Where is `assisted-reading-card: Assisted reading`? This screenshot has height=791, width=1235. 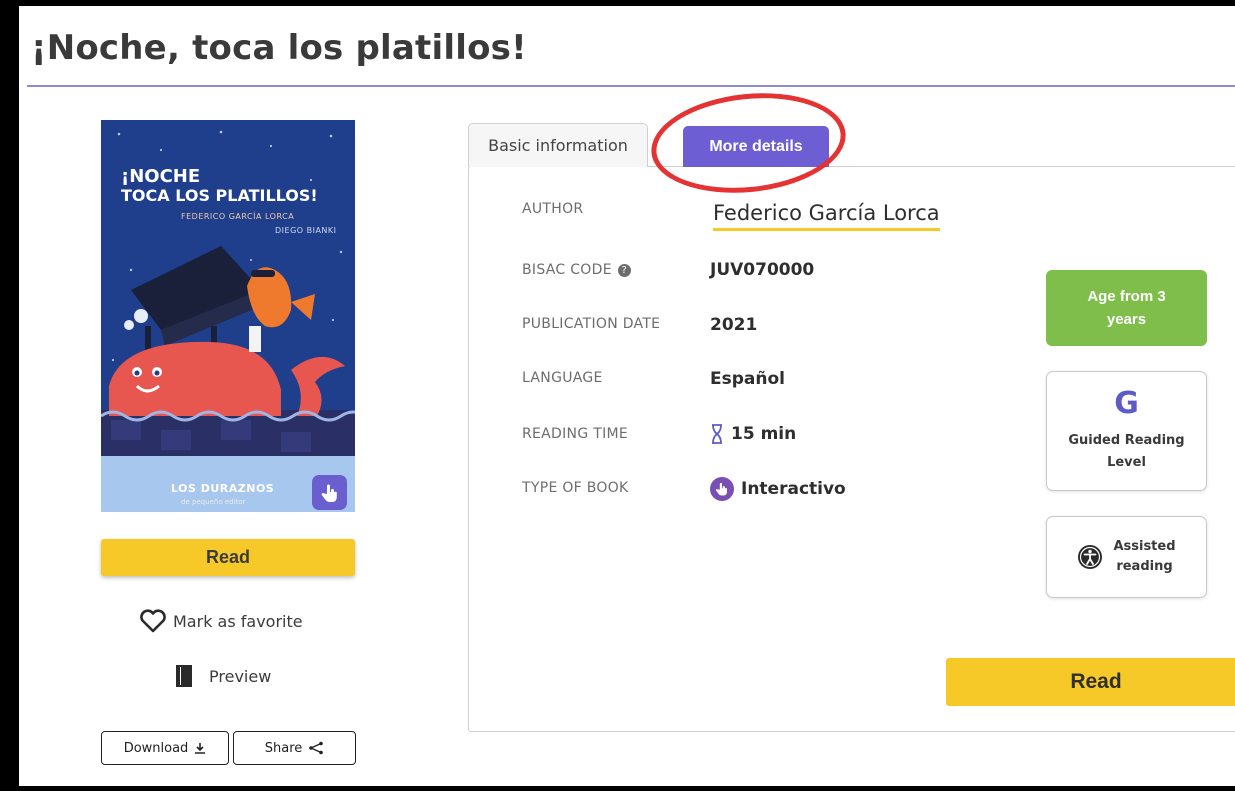 assisted-reading-card: Assisted reading is located at coordinates (1126, 557).